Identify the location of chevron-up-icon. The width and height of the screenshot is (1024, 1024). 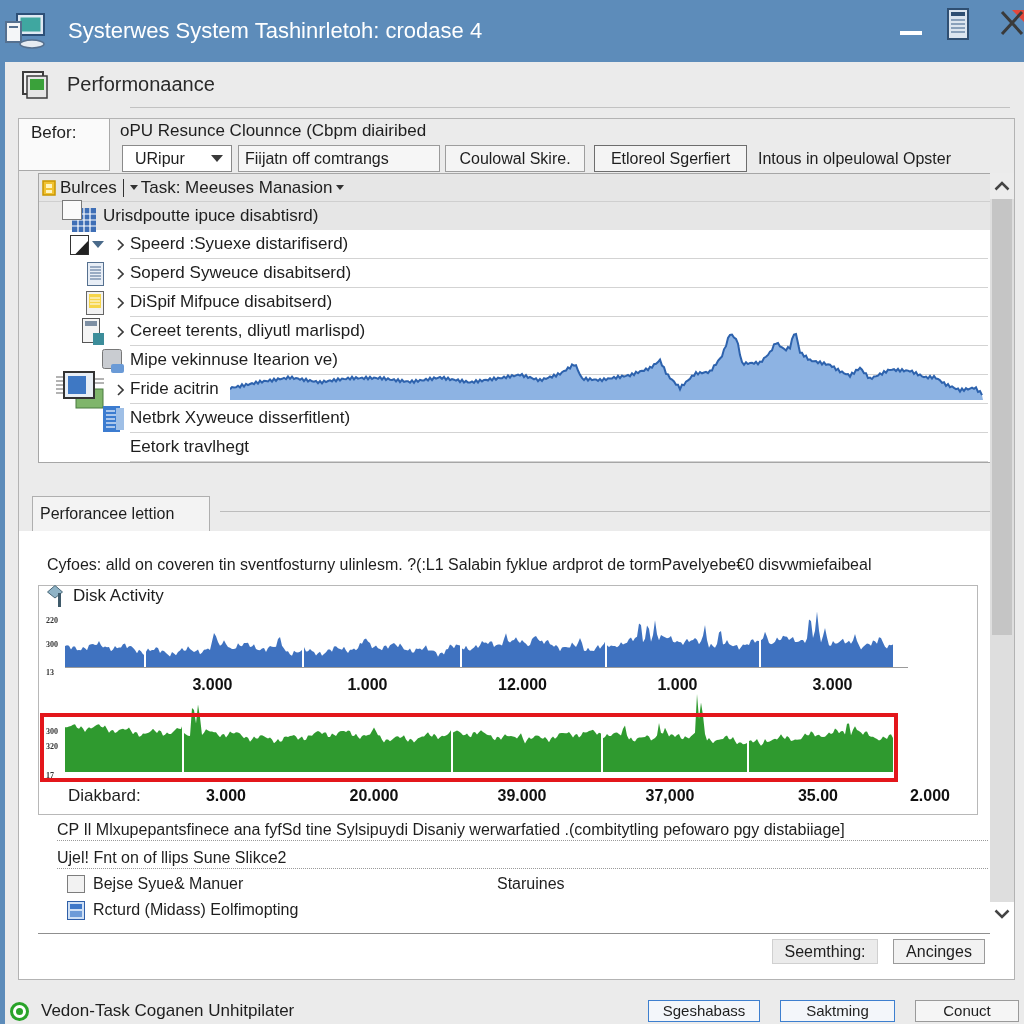
(1002, 186).